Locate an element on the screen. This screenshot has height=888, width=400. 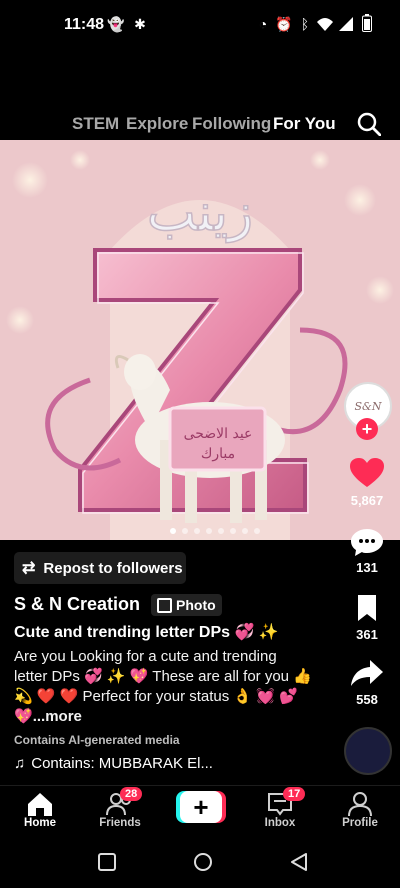
create-button: + is located at coordinates (201, 807).